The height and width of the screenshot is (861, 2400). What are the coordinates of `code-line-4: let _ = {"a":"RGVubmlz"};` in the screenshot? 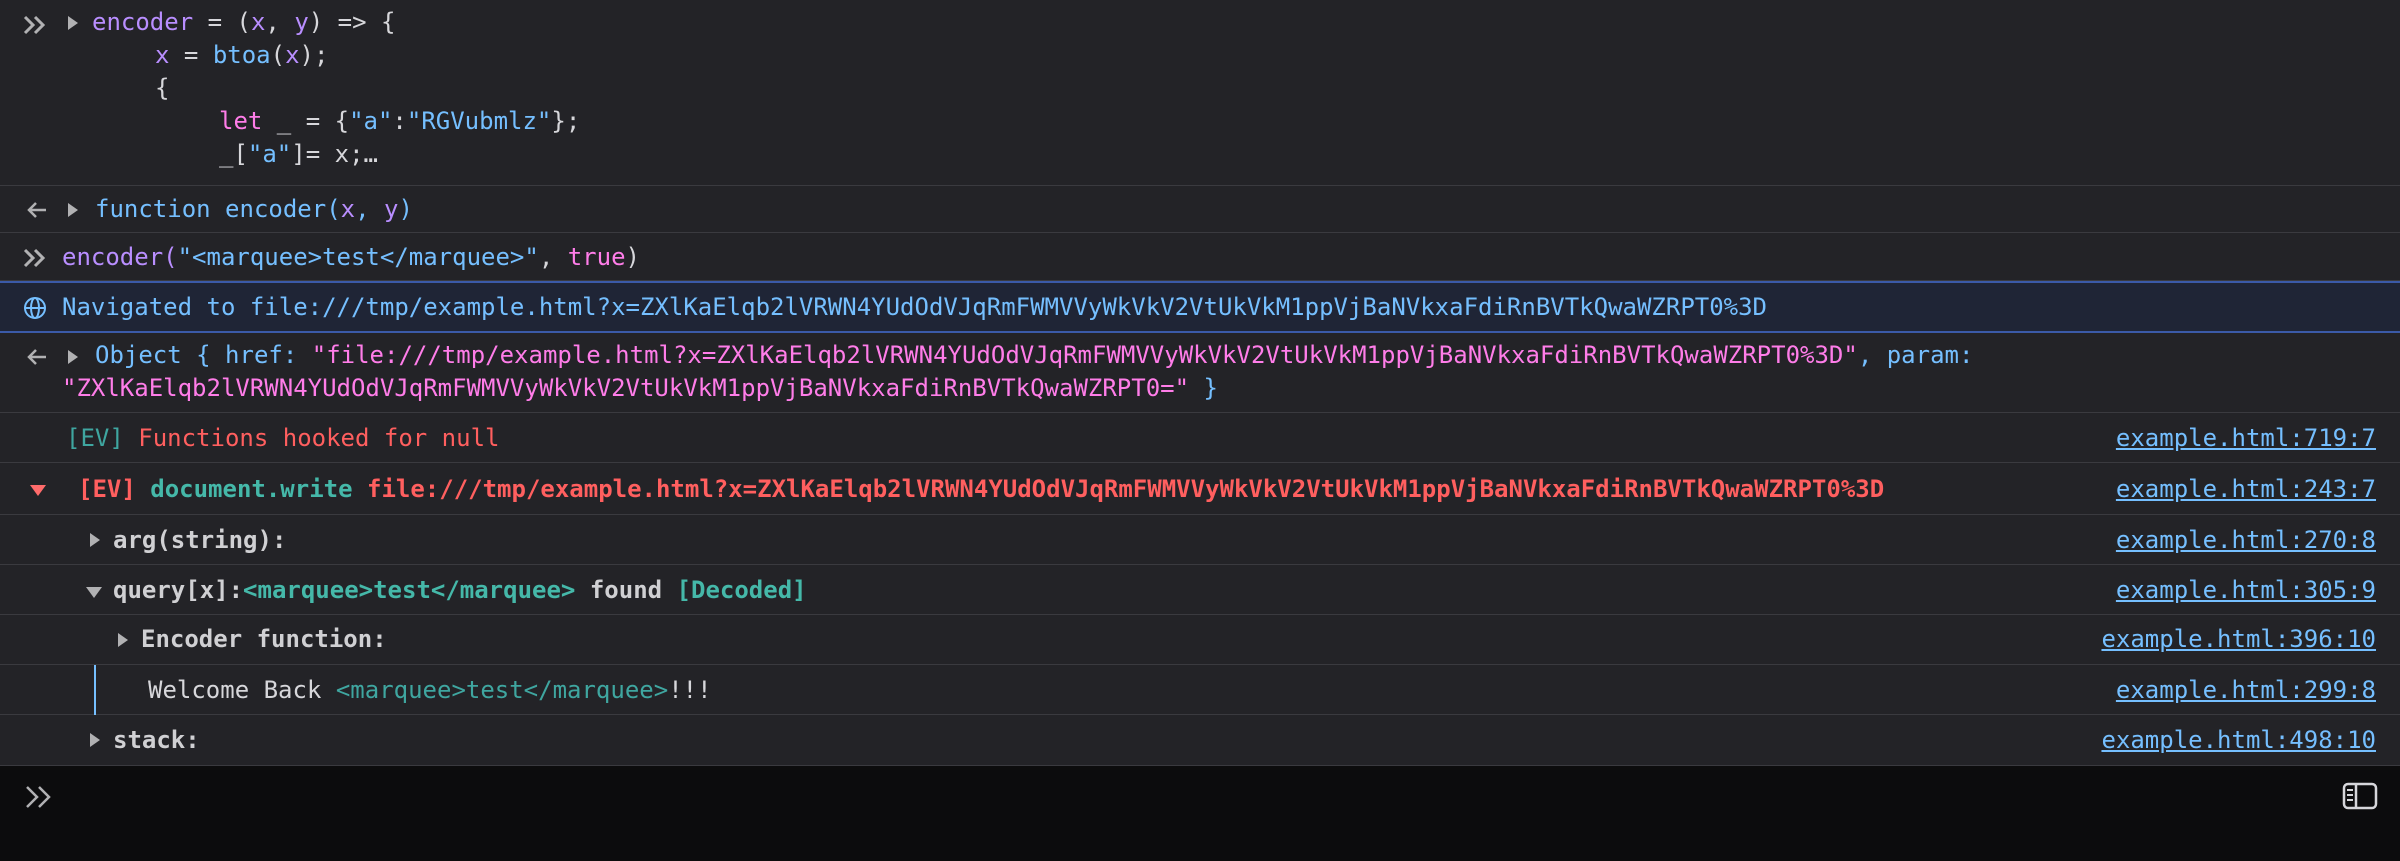 It's located at (400, 121).